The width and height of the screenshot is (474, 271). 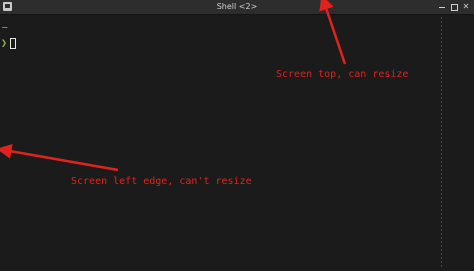 What do you see at coordinates (333, 32) in the screenshot?
I see `top-edge-arrow` at bounding box center [333, 32].